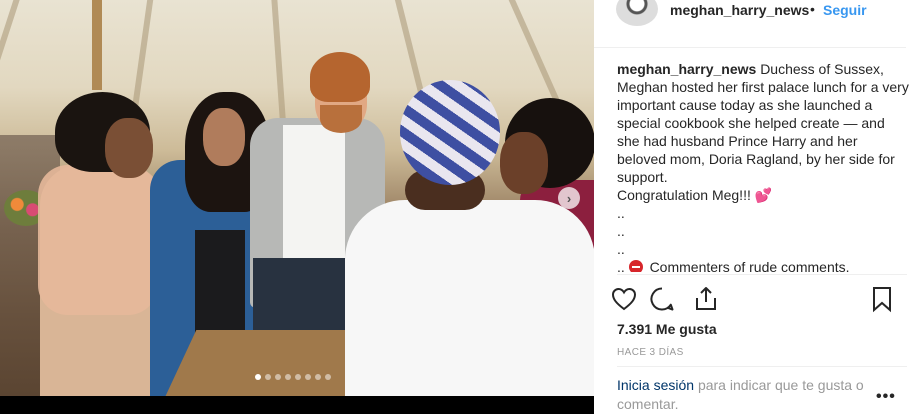 This screenshot has width=924, height=414. I want to click on person-foreground-headwrap, so click(450, 132).